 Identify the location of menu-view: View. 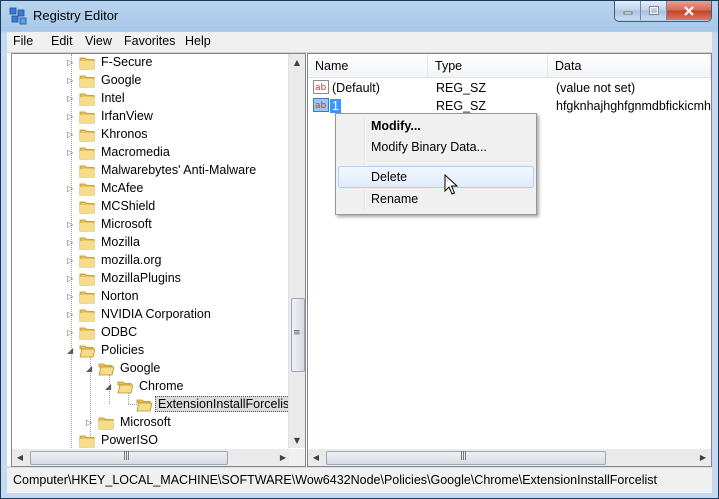
(98, 41).